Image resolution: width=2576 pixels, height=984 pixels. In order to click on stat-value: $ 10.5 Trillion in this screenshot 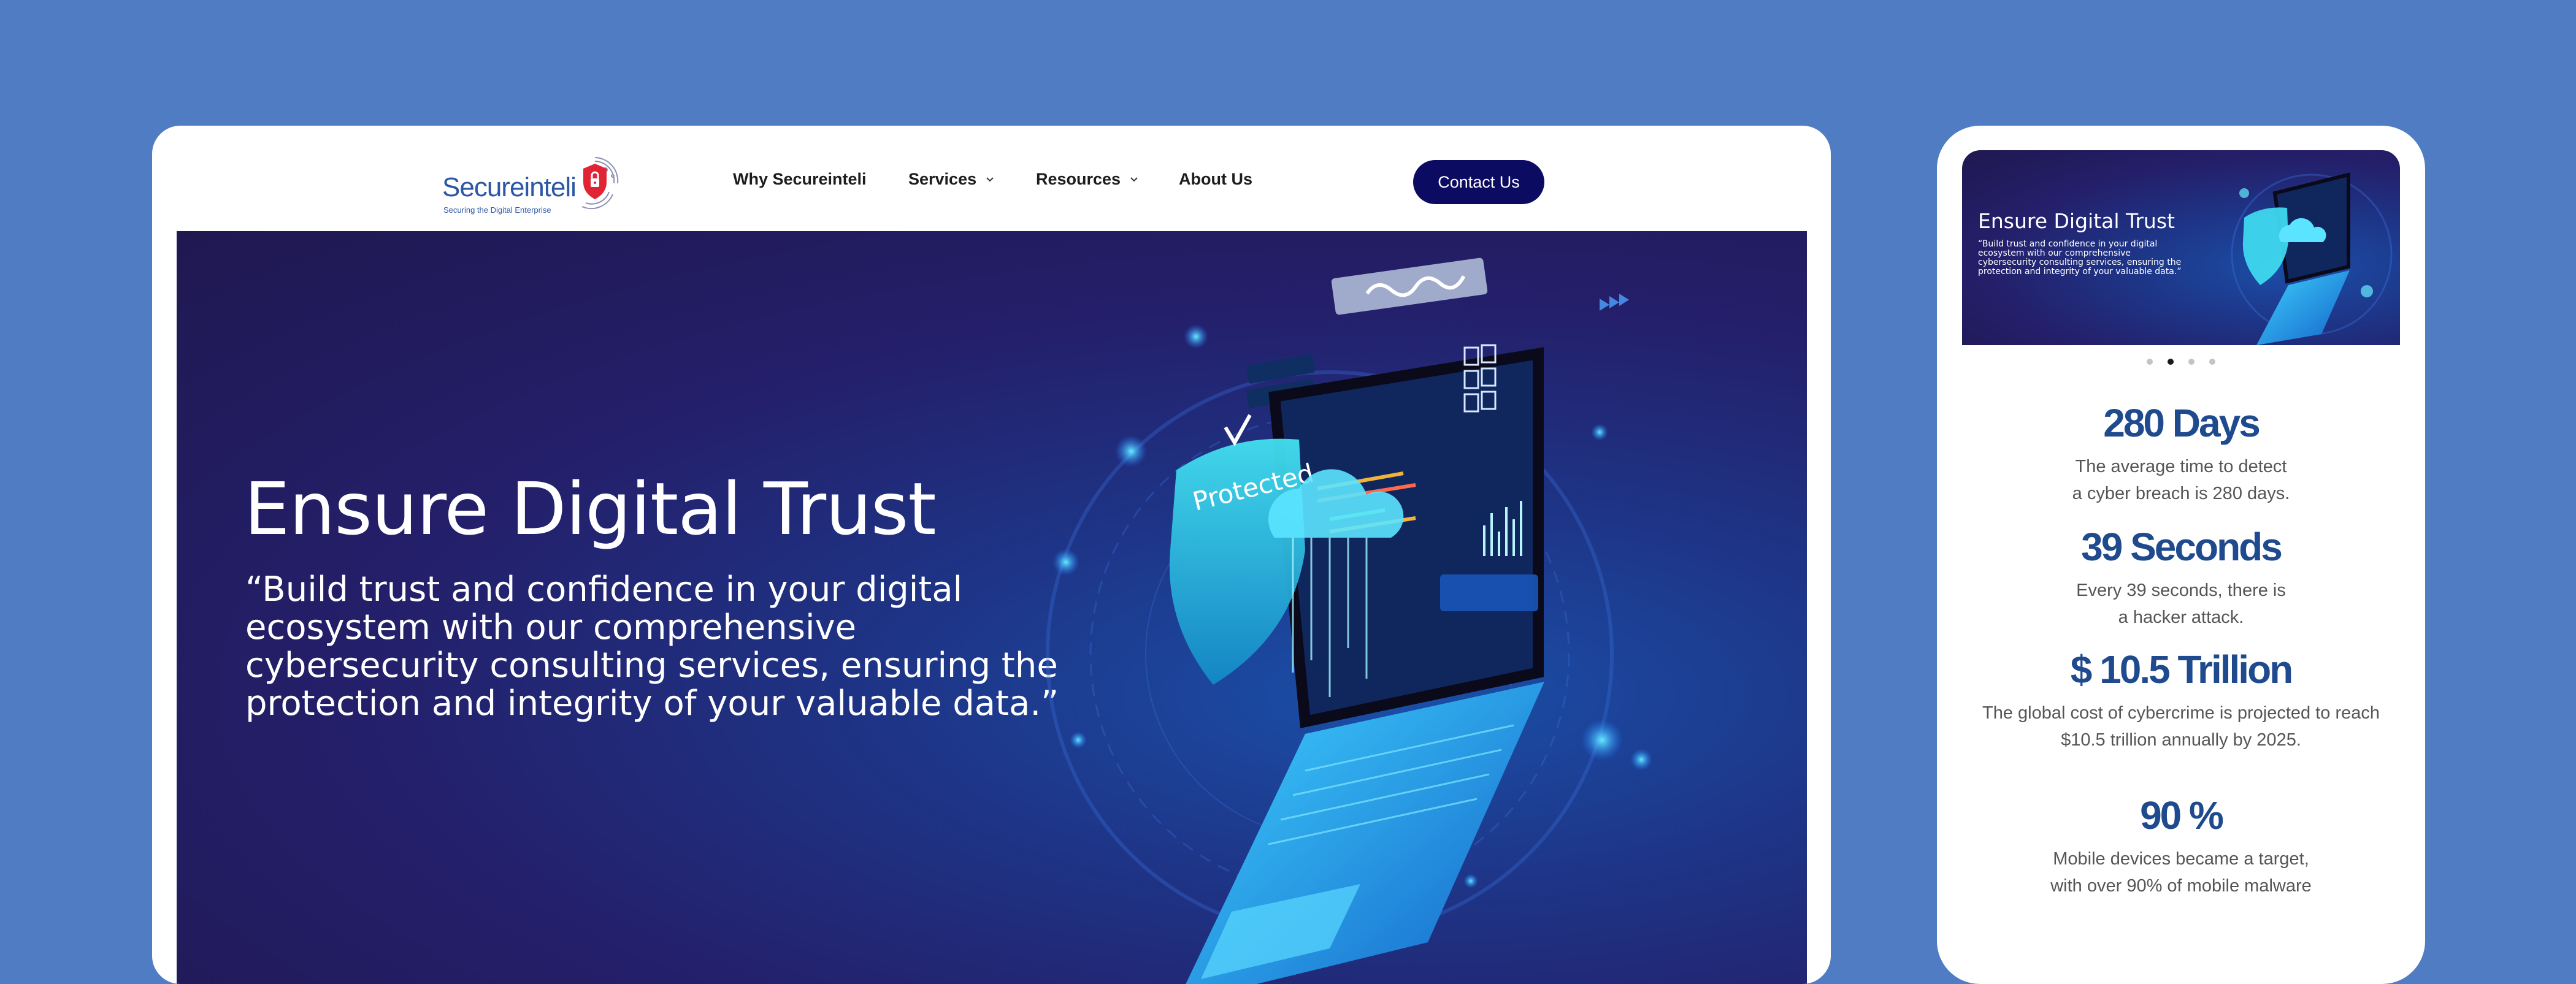, I will do `click(2182, 669)`.